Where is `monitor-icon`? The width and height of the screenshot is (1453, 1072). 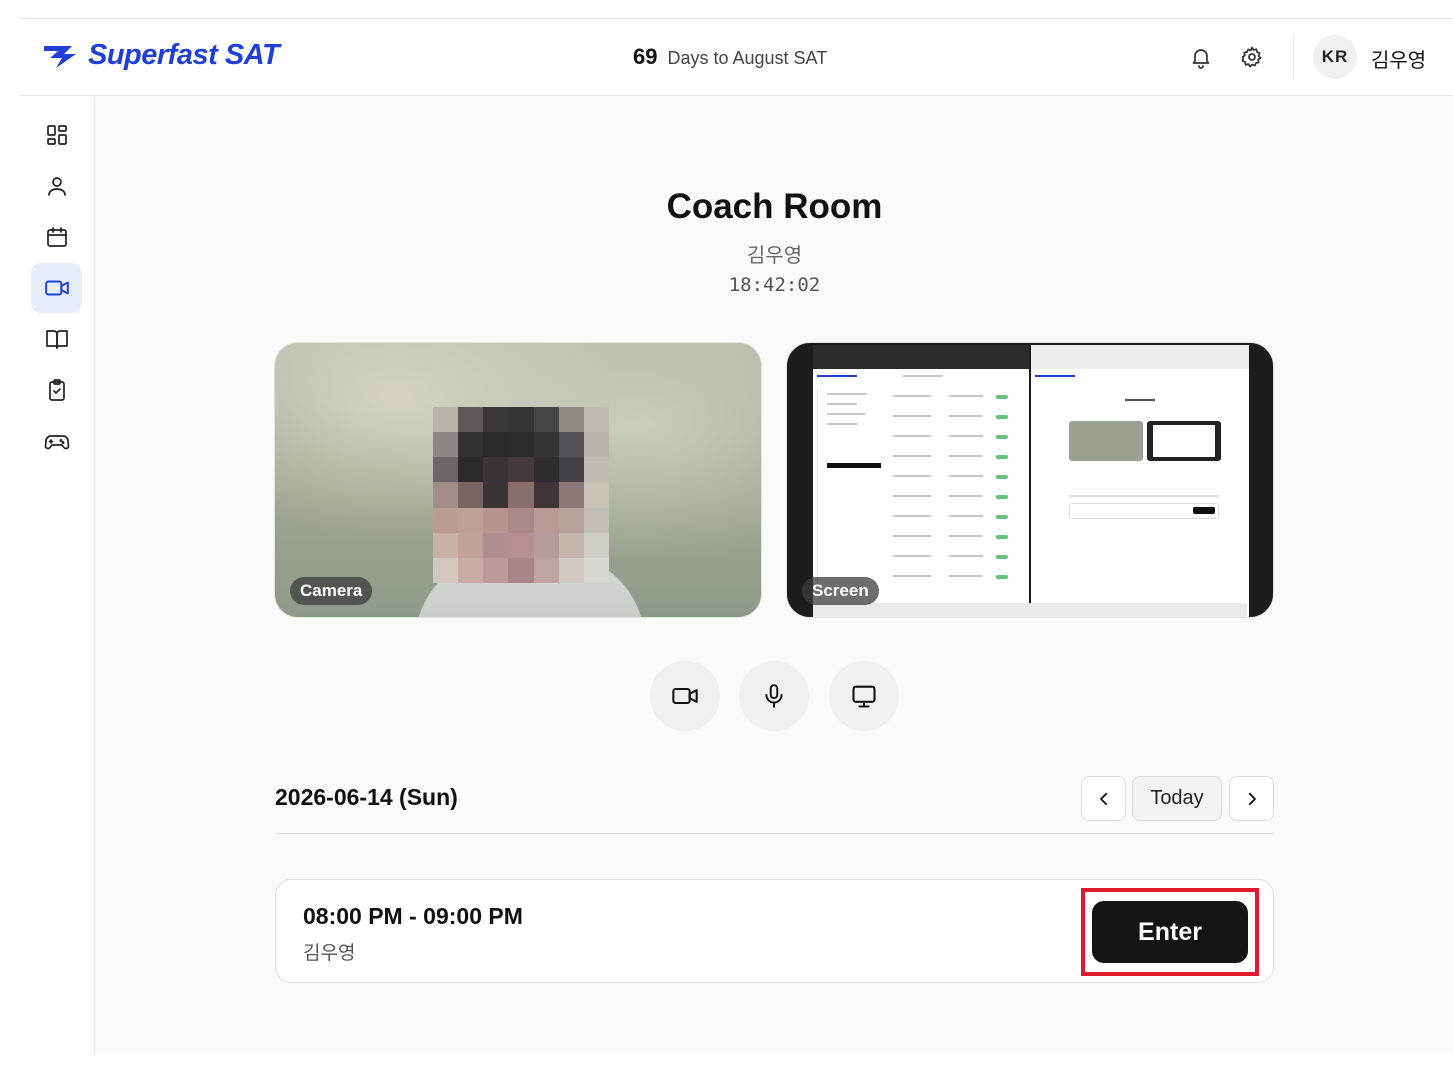
monitor-icon is located at coordinates (864, 696).